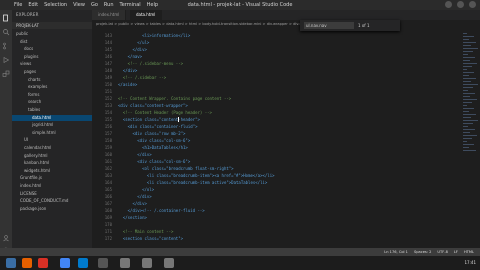 The width and height of the screenshot is (480, 270). What do you see at coordinates (29, 87) in the screenshot?
I see `tree-item: examples` at bounding box center [29, 87].